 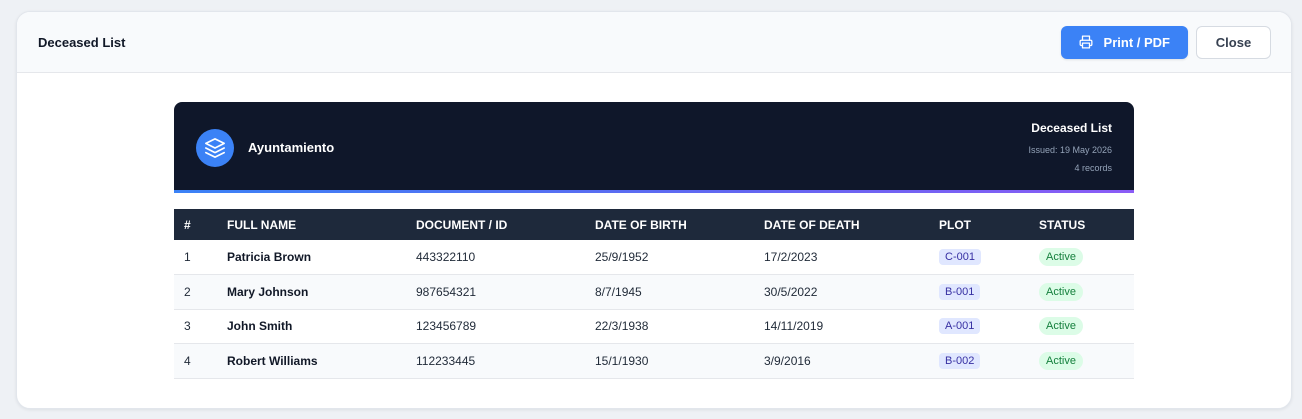 What do you see at coordinates (262, 224) in the screenshot?
I see `column-header-full-name: FULL NAME` at bounding box center [262, 224].